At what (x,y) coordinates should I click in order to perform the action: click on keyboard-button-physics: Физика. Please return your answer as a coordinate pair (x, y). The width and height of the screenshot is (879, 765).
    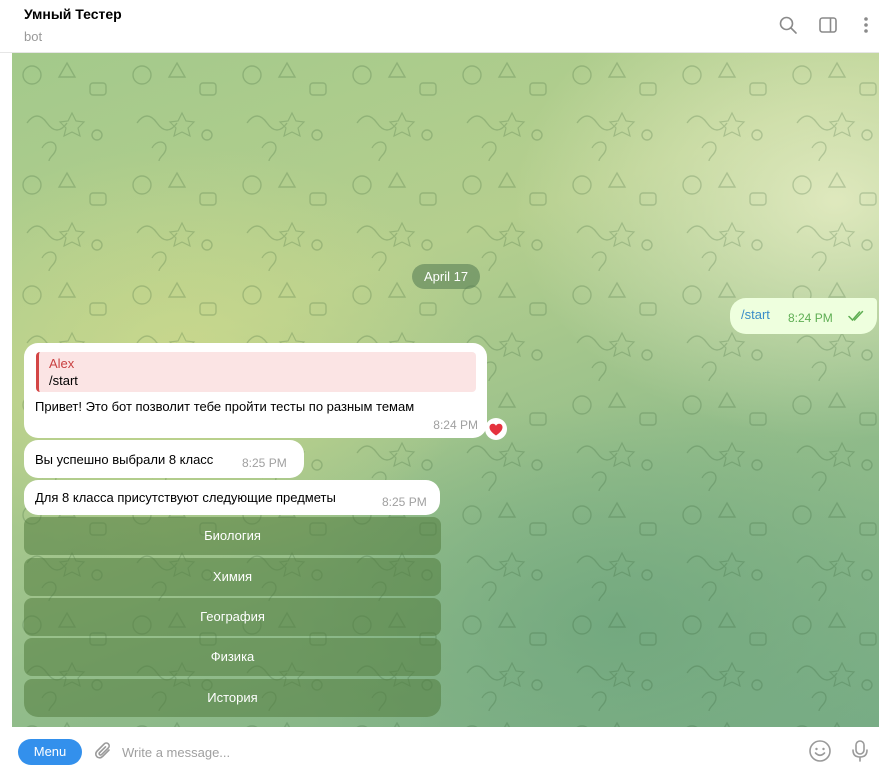
    Looking at the image, I should click on (232, 657).